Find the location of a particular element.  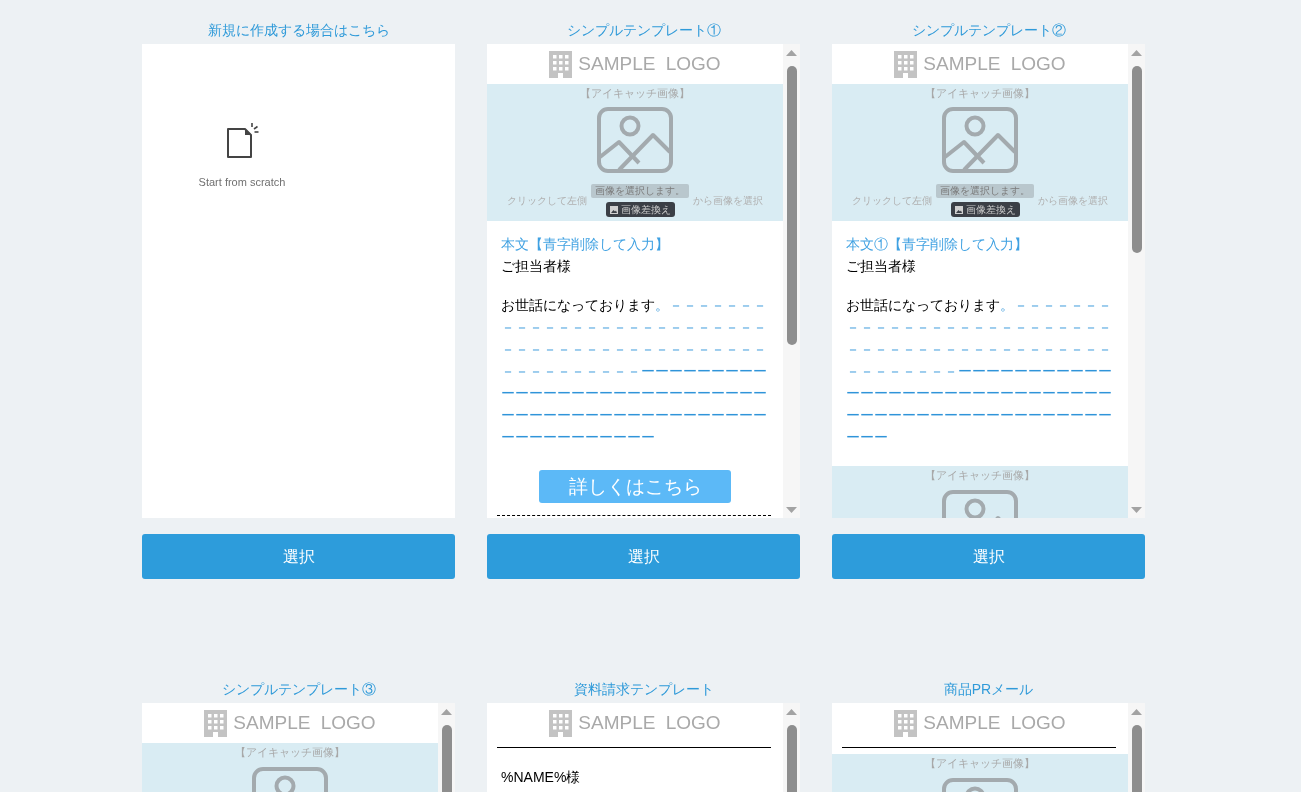

new-file-icon is located at coordinates (242, 140).